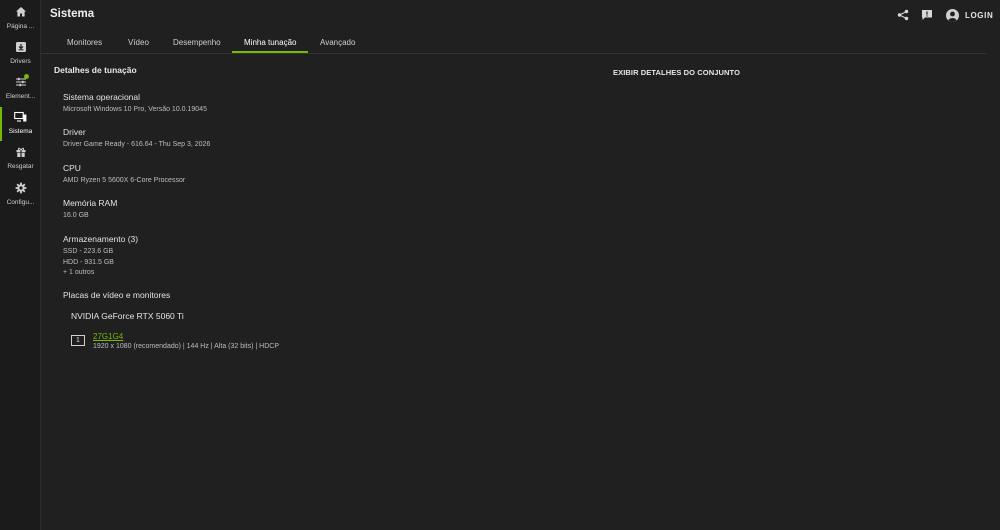 The height and width of the screenshot is (530, 1000). Describe the element at coordinates (903, 15) in the screenshot. I see `share-icon` at that location.